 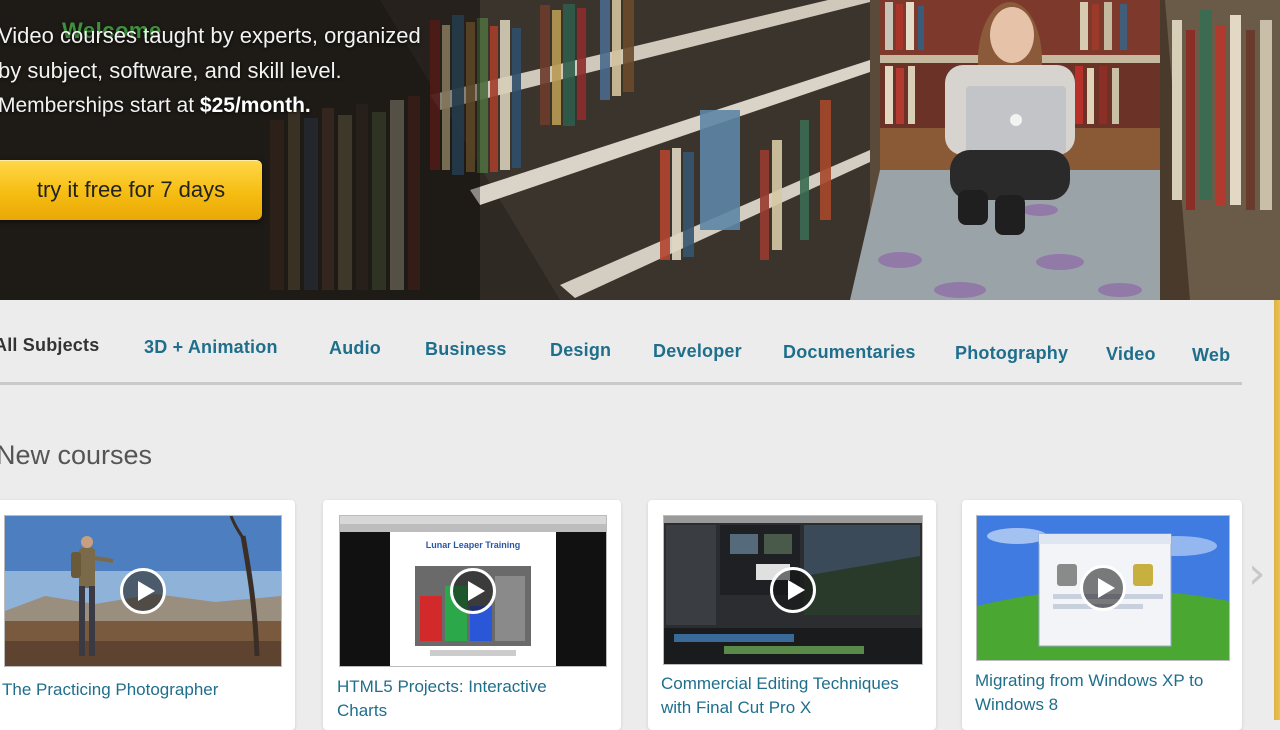 What do you see at coordinates (736, 707) in the screenshot?
I see `course-title-3-line-2: with Final Cut Pro X` at bounding box center [736, 707].